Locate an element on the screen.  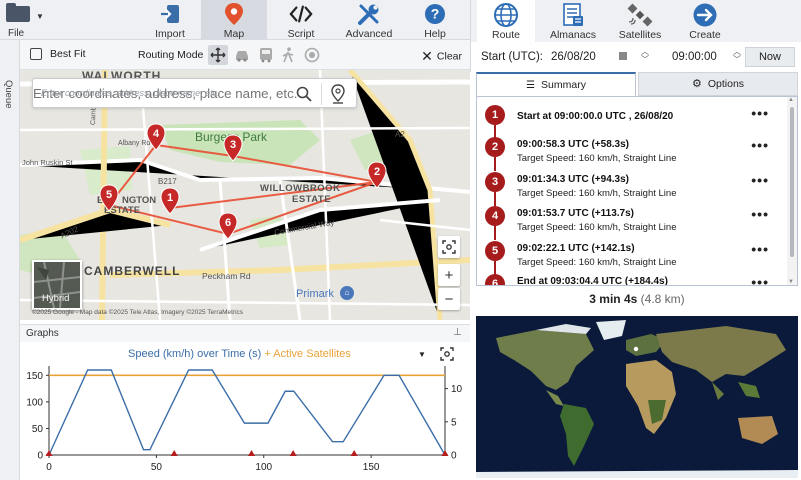
waypoint-marker-6: 6 is located at coordinates (228, 227).